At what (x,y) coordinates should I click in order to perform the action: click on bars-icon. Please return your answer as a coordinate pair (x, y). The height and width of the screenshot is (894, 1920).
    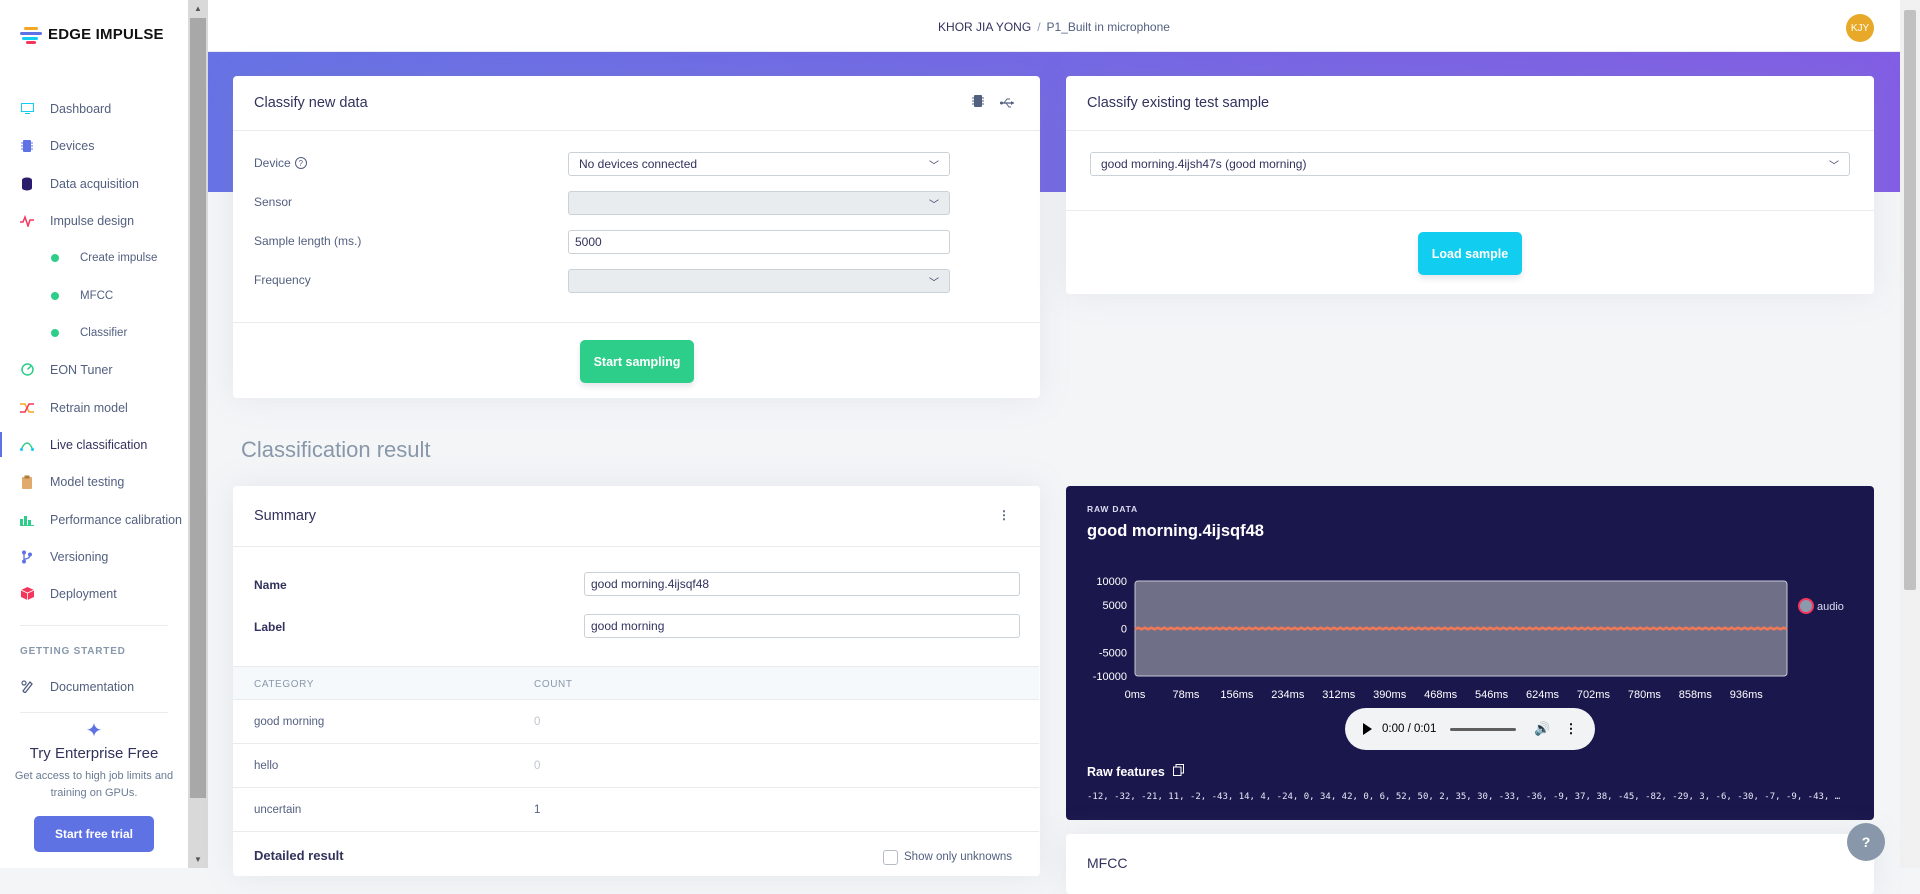
    Looking at the image, I should click on (27, 520).